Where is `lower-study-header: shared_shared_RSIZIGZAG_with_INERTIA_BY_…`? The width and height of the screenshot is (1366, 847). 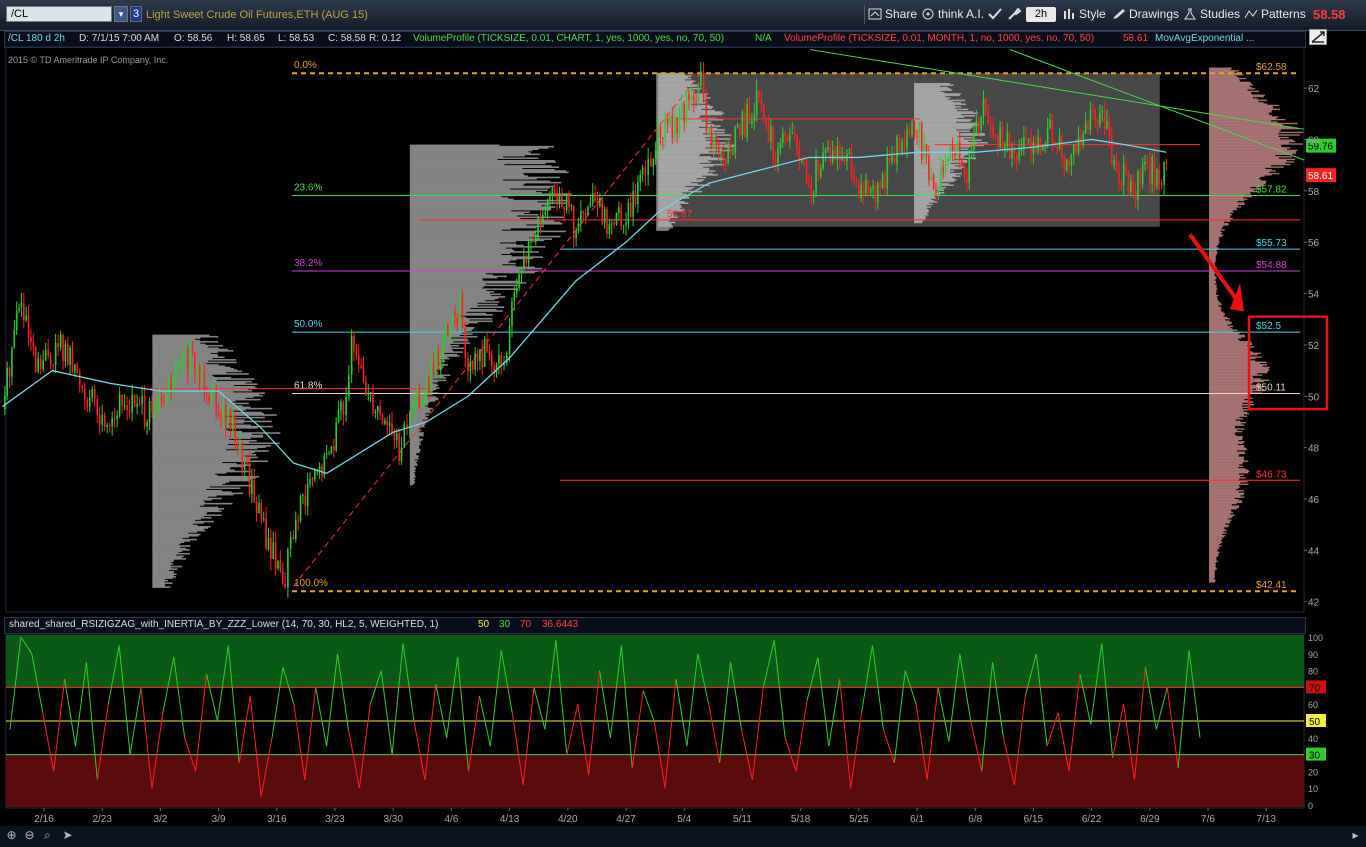 lower-study-header: shared_shared_RSIZIGZAG_with_INERTIA_BY_… is located at coordinates (655, 625).